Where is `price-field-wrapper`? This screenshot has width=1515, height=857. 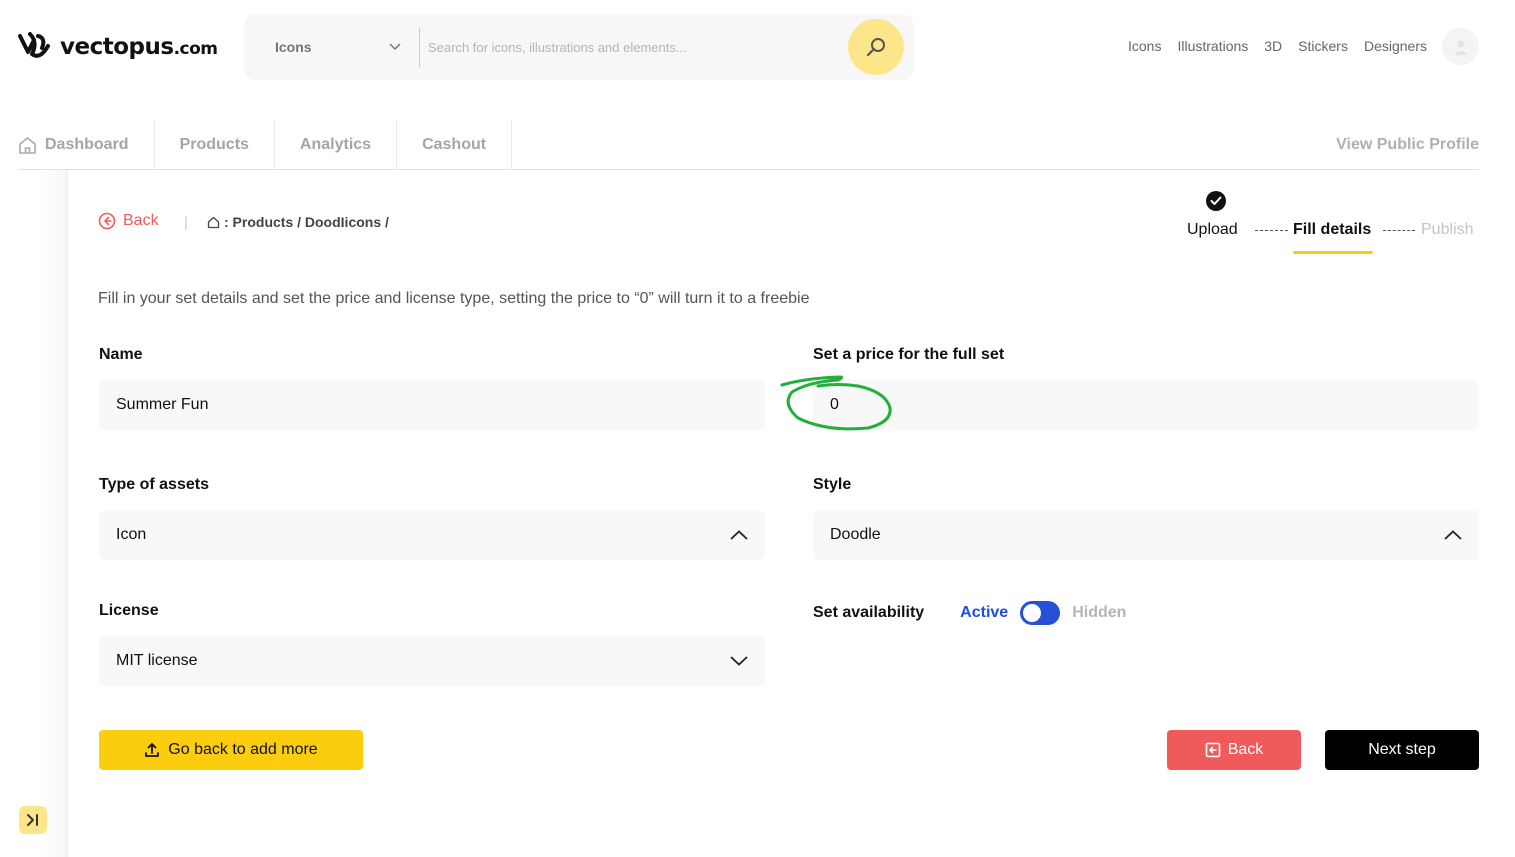
price-field-wrapper is located at coordinates (1146, 405).